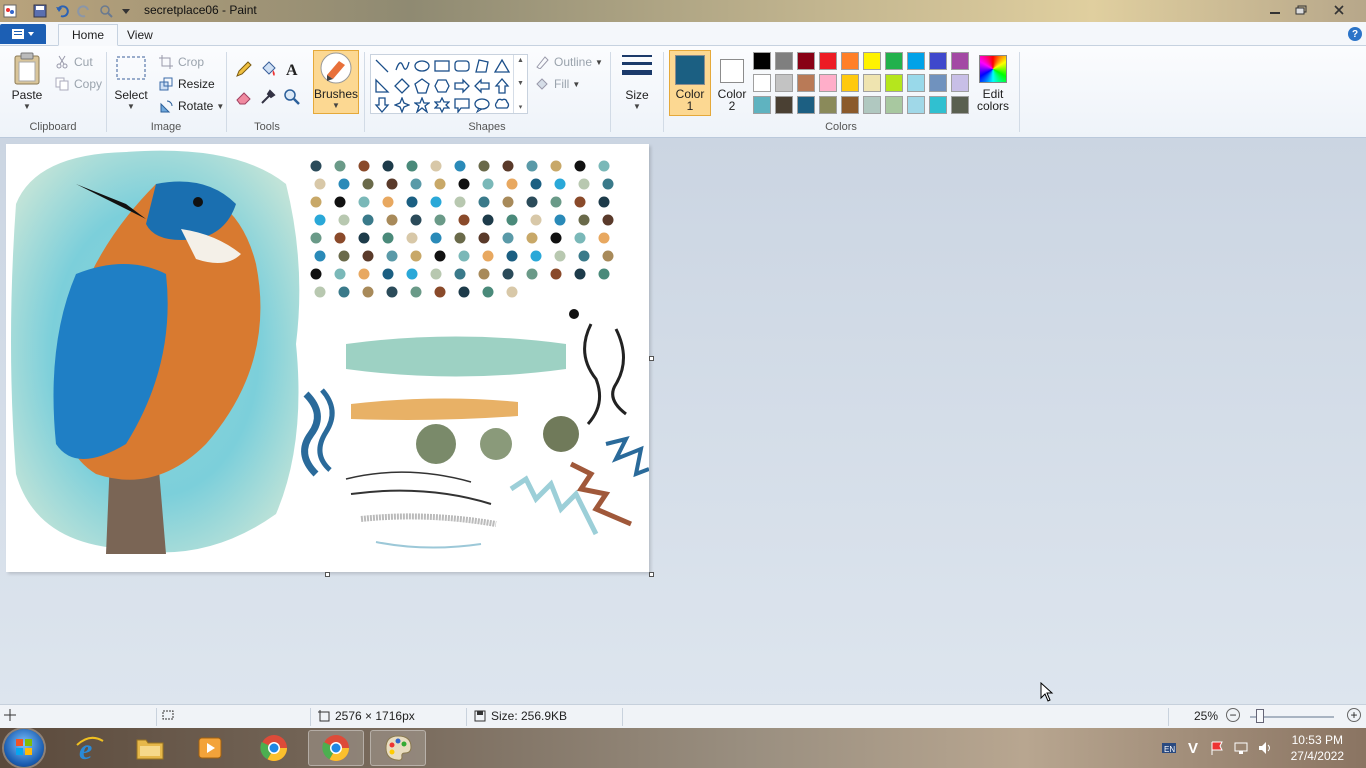  What do you see at coordinates (637, 81) in the screenshot?
I see `size-button: Size ▼` at bounding box center [637, 81].